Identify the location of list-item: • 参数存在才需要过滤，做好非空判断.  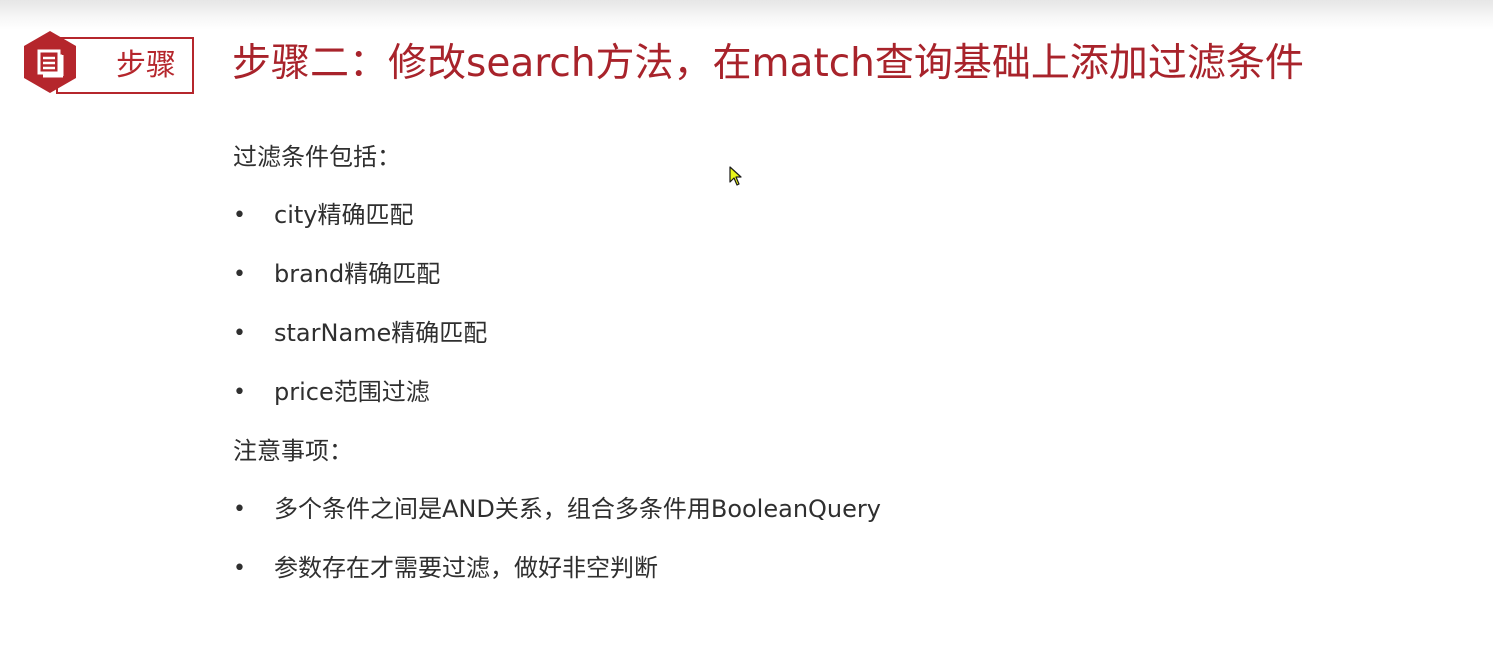
(833, 568).